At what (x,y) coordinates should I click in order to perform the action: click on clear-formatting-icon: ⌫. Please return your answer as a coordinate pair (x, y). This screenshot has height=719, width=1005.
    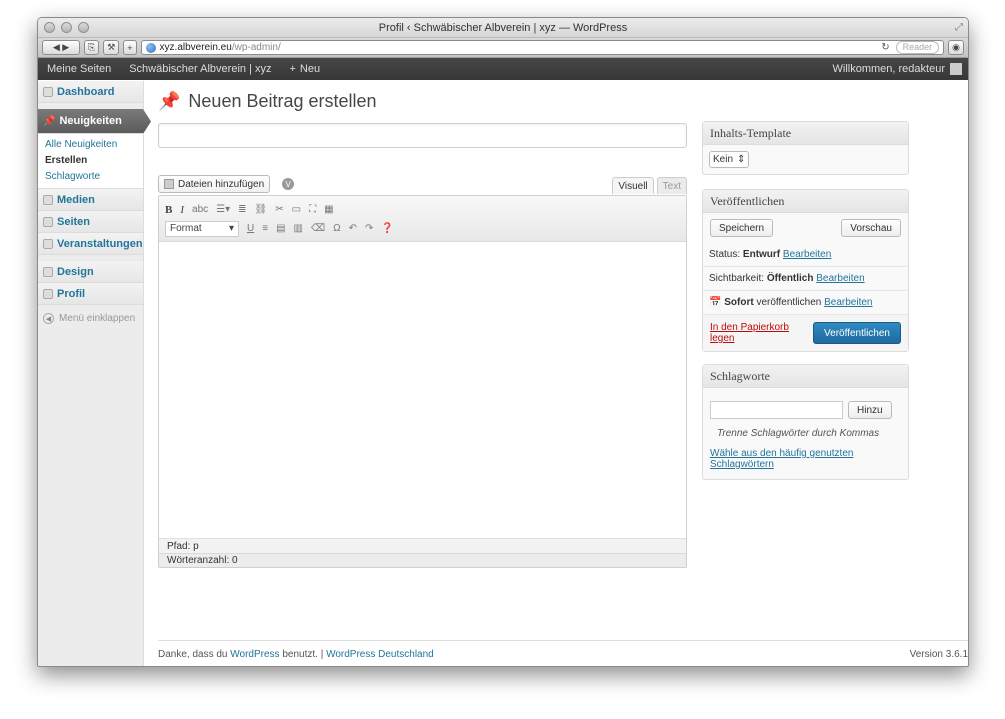
    Looking at the image, I should click on (318, 228).